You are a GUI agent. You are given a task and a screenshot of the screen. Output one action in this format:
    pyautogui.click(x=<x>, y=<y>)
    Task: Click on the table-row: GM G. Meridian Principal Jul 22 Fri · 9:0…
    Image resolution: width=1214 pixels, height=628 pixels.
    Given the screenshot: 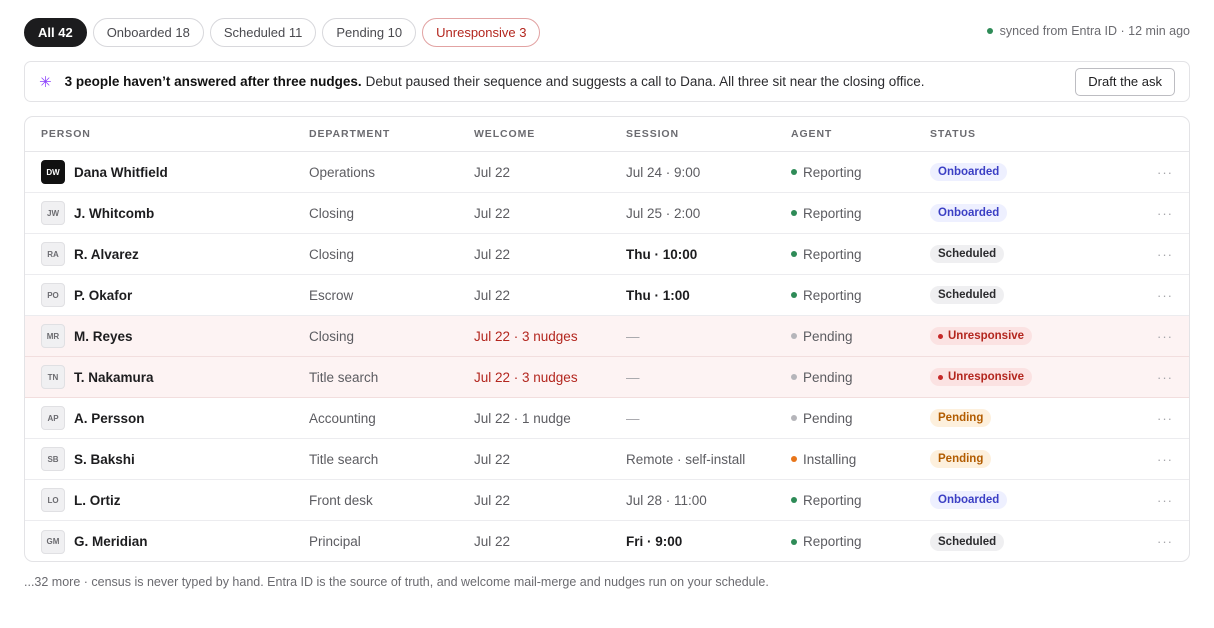 What is the action you would take?
    pyautogui.click(x=607, y=541)
    